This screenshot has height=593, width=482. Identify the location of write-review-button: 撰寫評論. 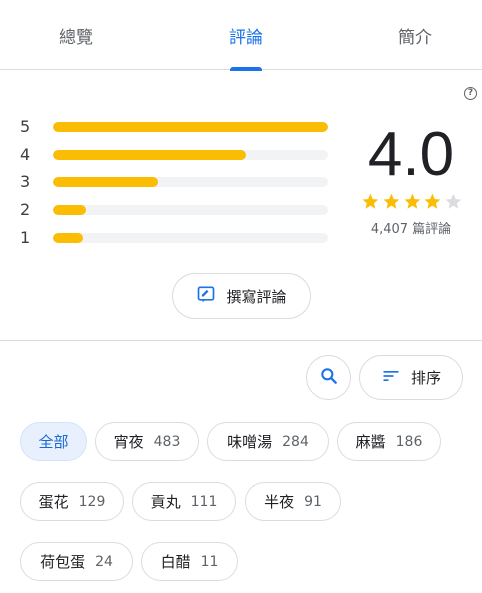
(241, 296).